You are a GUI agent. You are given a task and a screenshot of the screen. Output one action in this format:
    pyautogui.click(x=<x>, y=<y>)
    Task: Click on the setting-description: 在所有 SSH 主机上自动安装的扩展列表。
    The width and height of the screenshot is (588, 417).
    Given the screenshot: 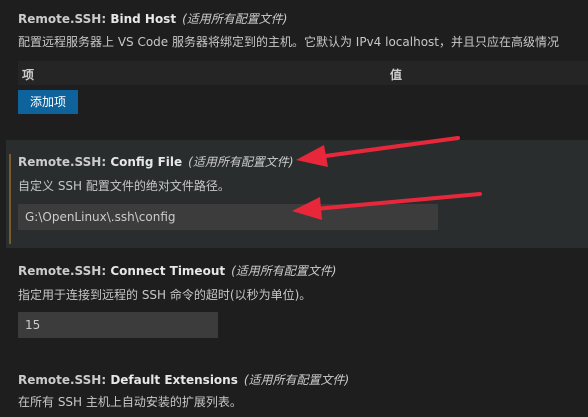 What is the action you would take?
    pyautogui.click(x=130, y=402)
    